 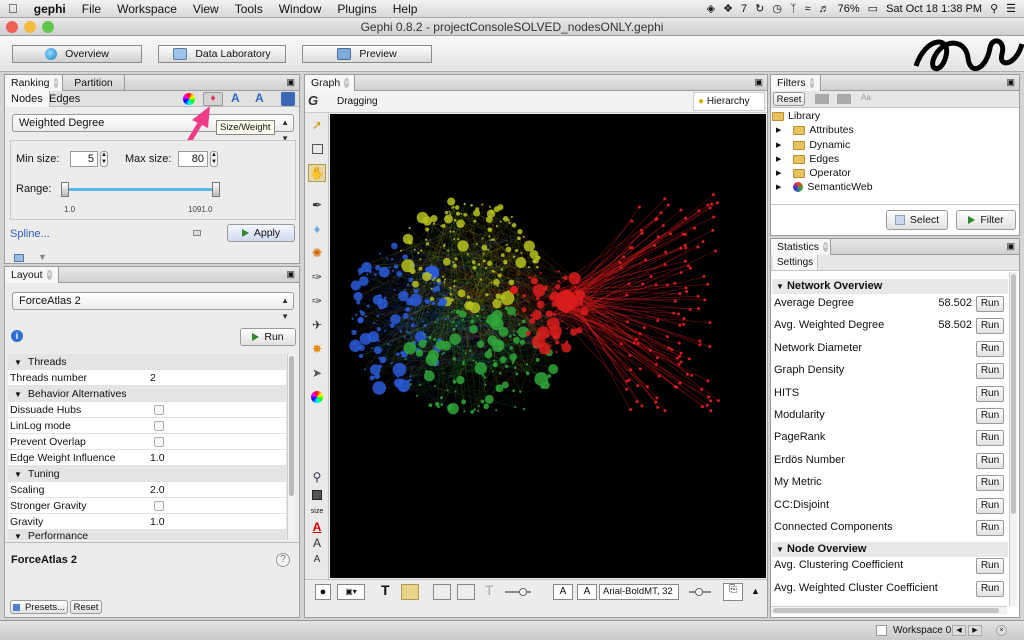 What do you see at coordinates (317, 477) in the screenshot?
I see `zoom-fit-icon: ⚲` at bounding box center [317, 477].